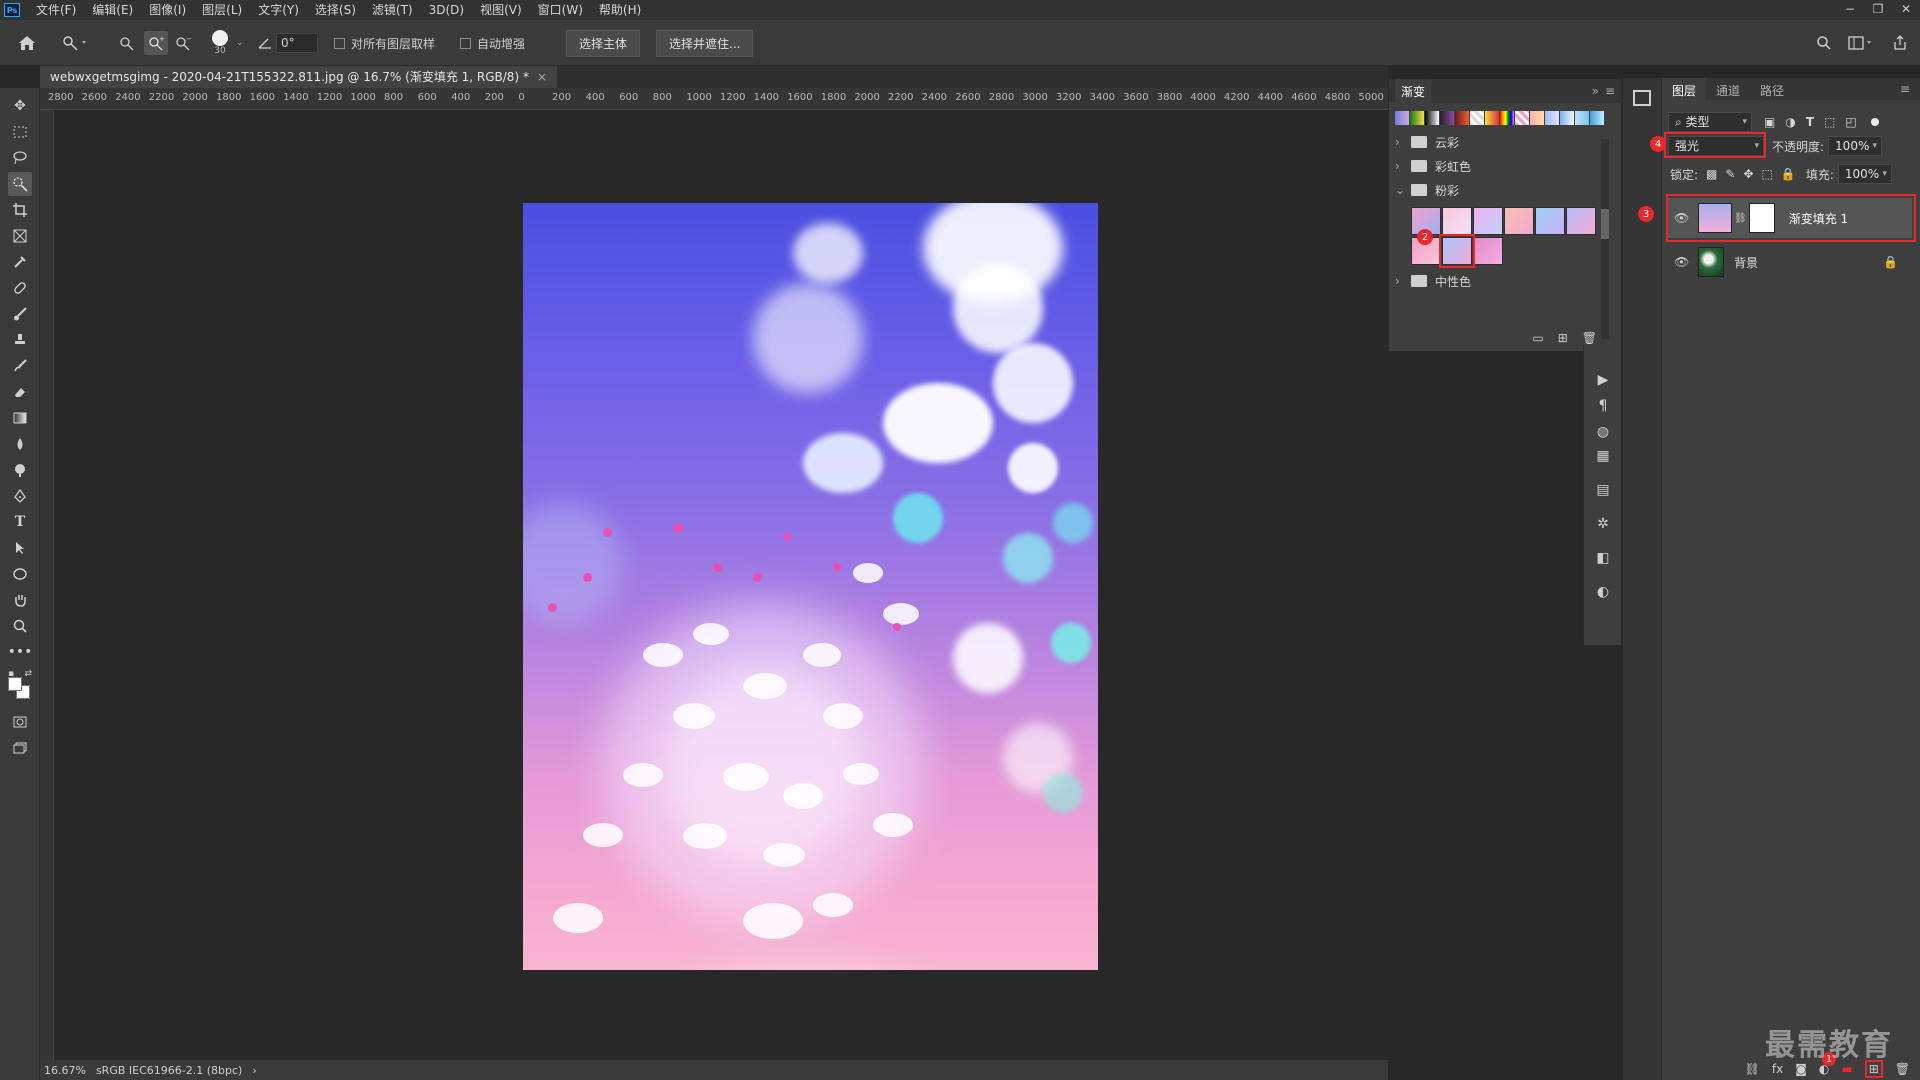  What do you see at coordinates (20, 340) in the screenshot?
I see `clone-stamp-tool-icon` at bounding box center [20, 340].